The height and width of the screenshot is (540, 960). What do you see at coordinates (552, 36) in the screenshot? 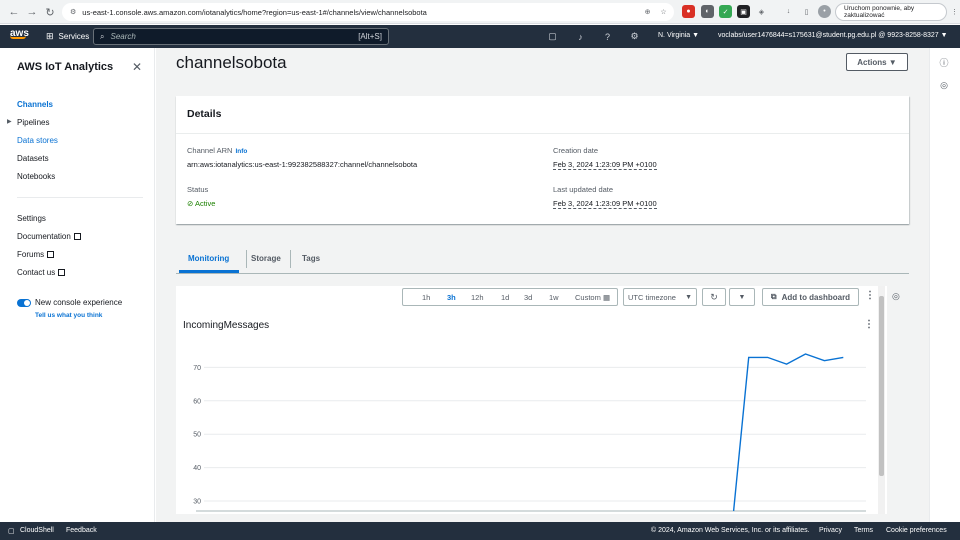
I see `cloudshell-icon: ▢` at bounding box center [552, 36].